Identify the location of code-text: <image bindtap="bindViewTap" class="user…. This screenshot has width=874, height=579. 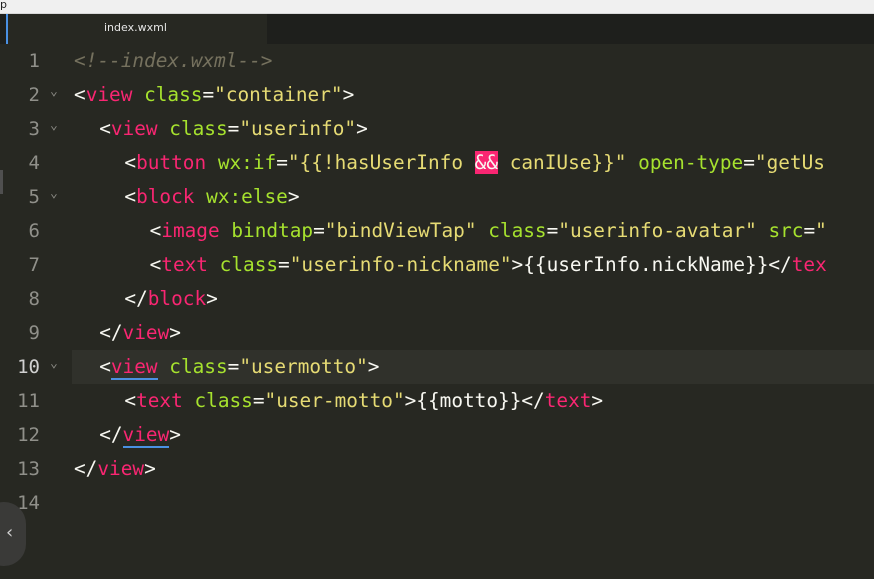
(488, 231).